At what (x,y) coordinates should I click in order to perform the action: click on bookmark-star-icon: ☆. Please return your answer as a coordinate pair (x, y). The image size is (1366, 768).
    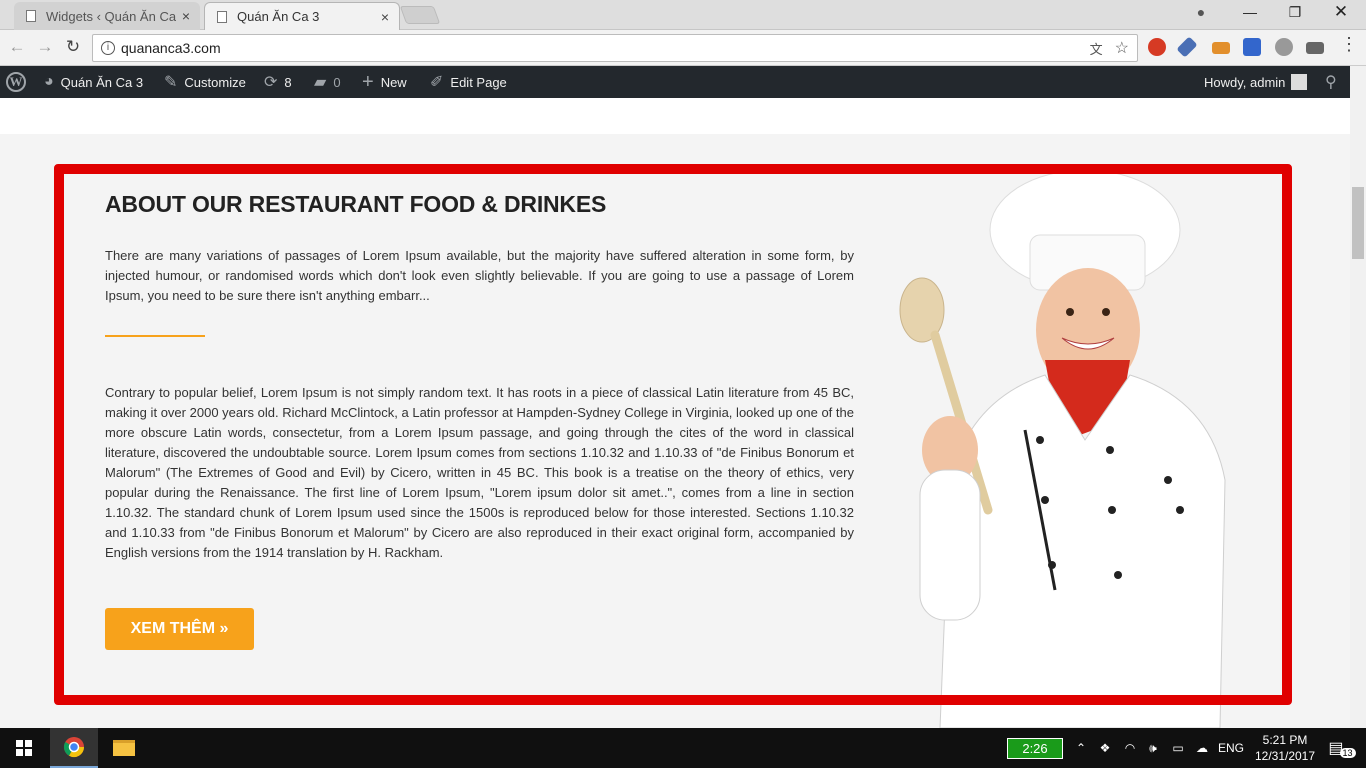
    Looking at the image, I should click on (1122, 48).